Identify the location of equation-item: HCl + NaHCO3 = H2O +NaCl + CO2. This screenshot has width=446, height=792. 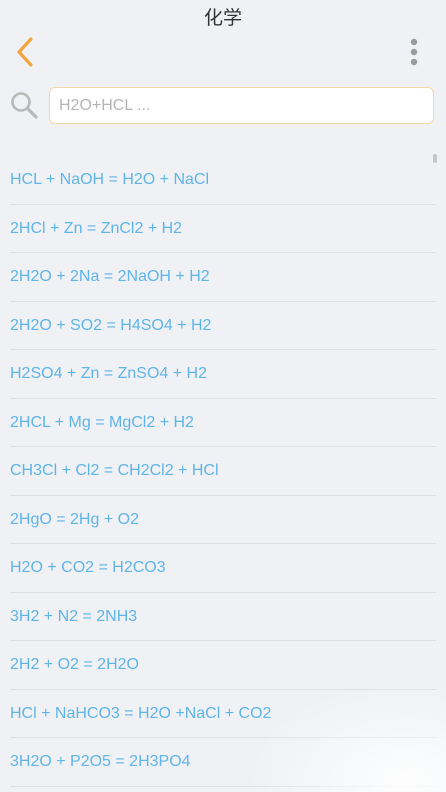
(223, 714).